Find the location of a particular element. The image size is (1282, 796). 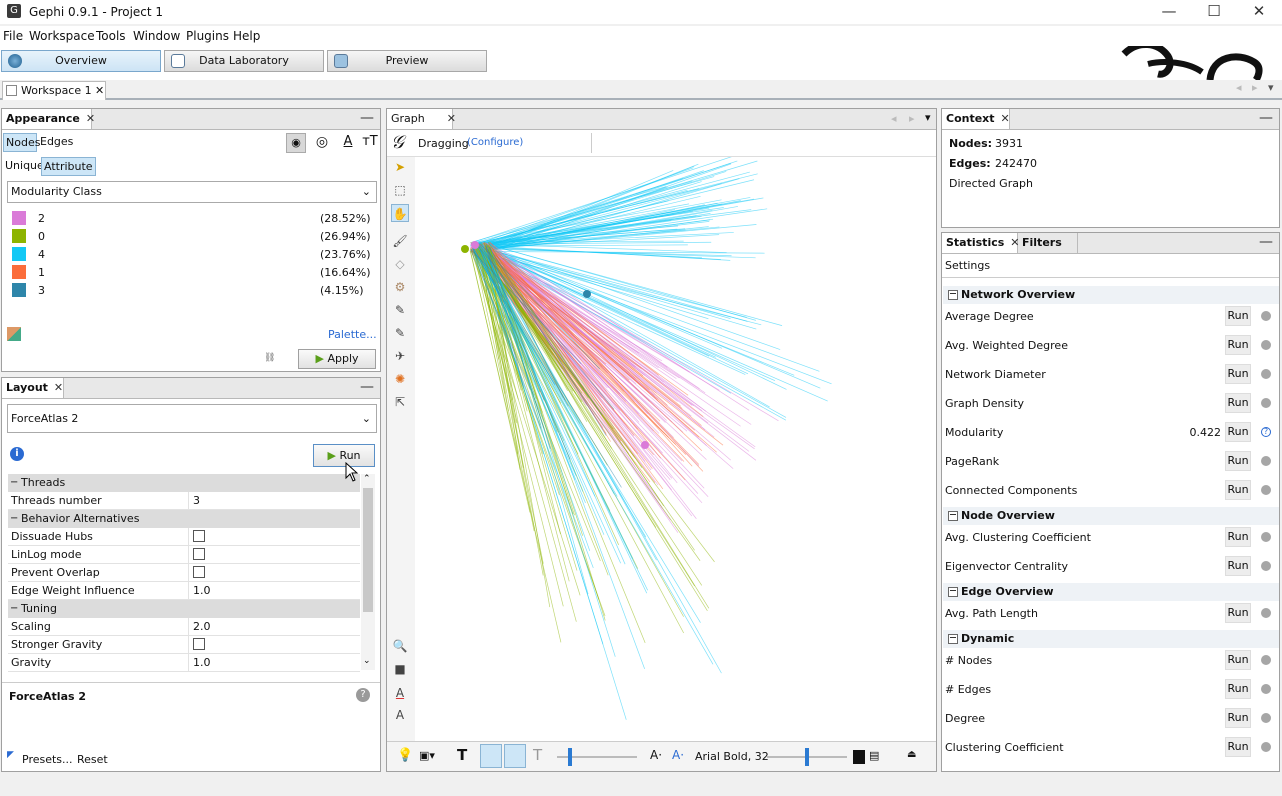

edge-weight-value: 1.0 is located at coordinates (274, 590).